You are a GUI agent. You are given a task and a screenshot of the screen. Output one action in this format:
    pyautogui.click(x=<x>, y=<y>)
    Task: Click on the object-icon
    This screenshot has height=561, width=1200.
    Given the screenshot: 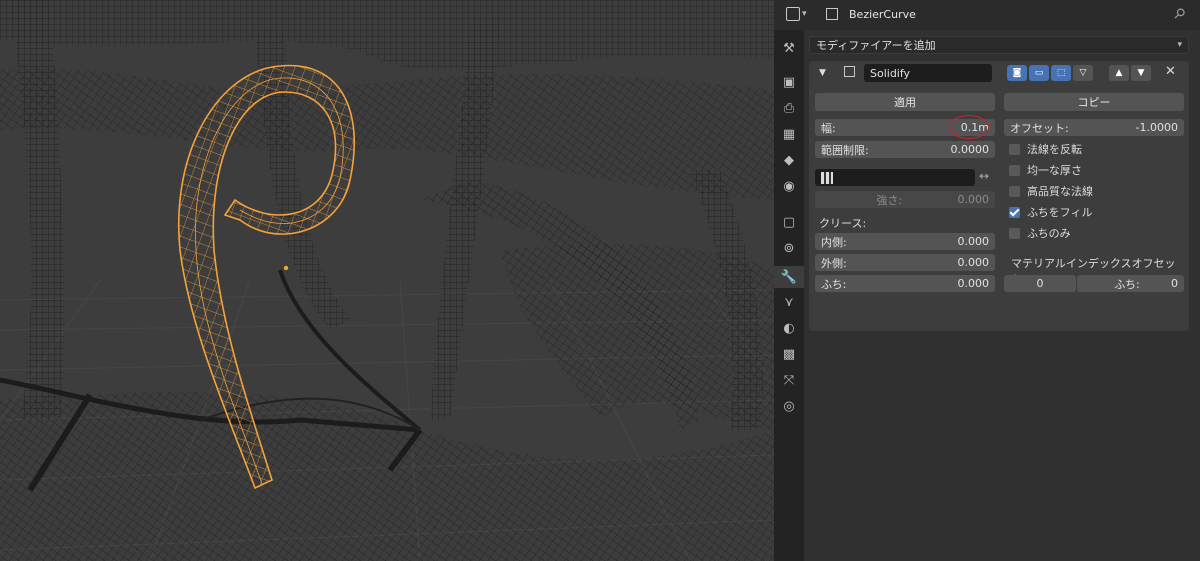 What is the action you would take?
    pyautogui.click(x=832, y=14)
    